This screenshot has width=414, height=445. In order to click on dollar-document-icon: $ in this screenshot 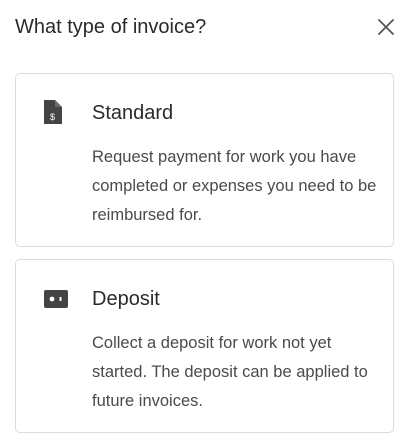, I will do `click(53, 114)`.